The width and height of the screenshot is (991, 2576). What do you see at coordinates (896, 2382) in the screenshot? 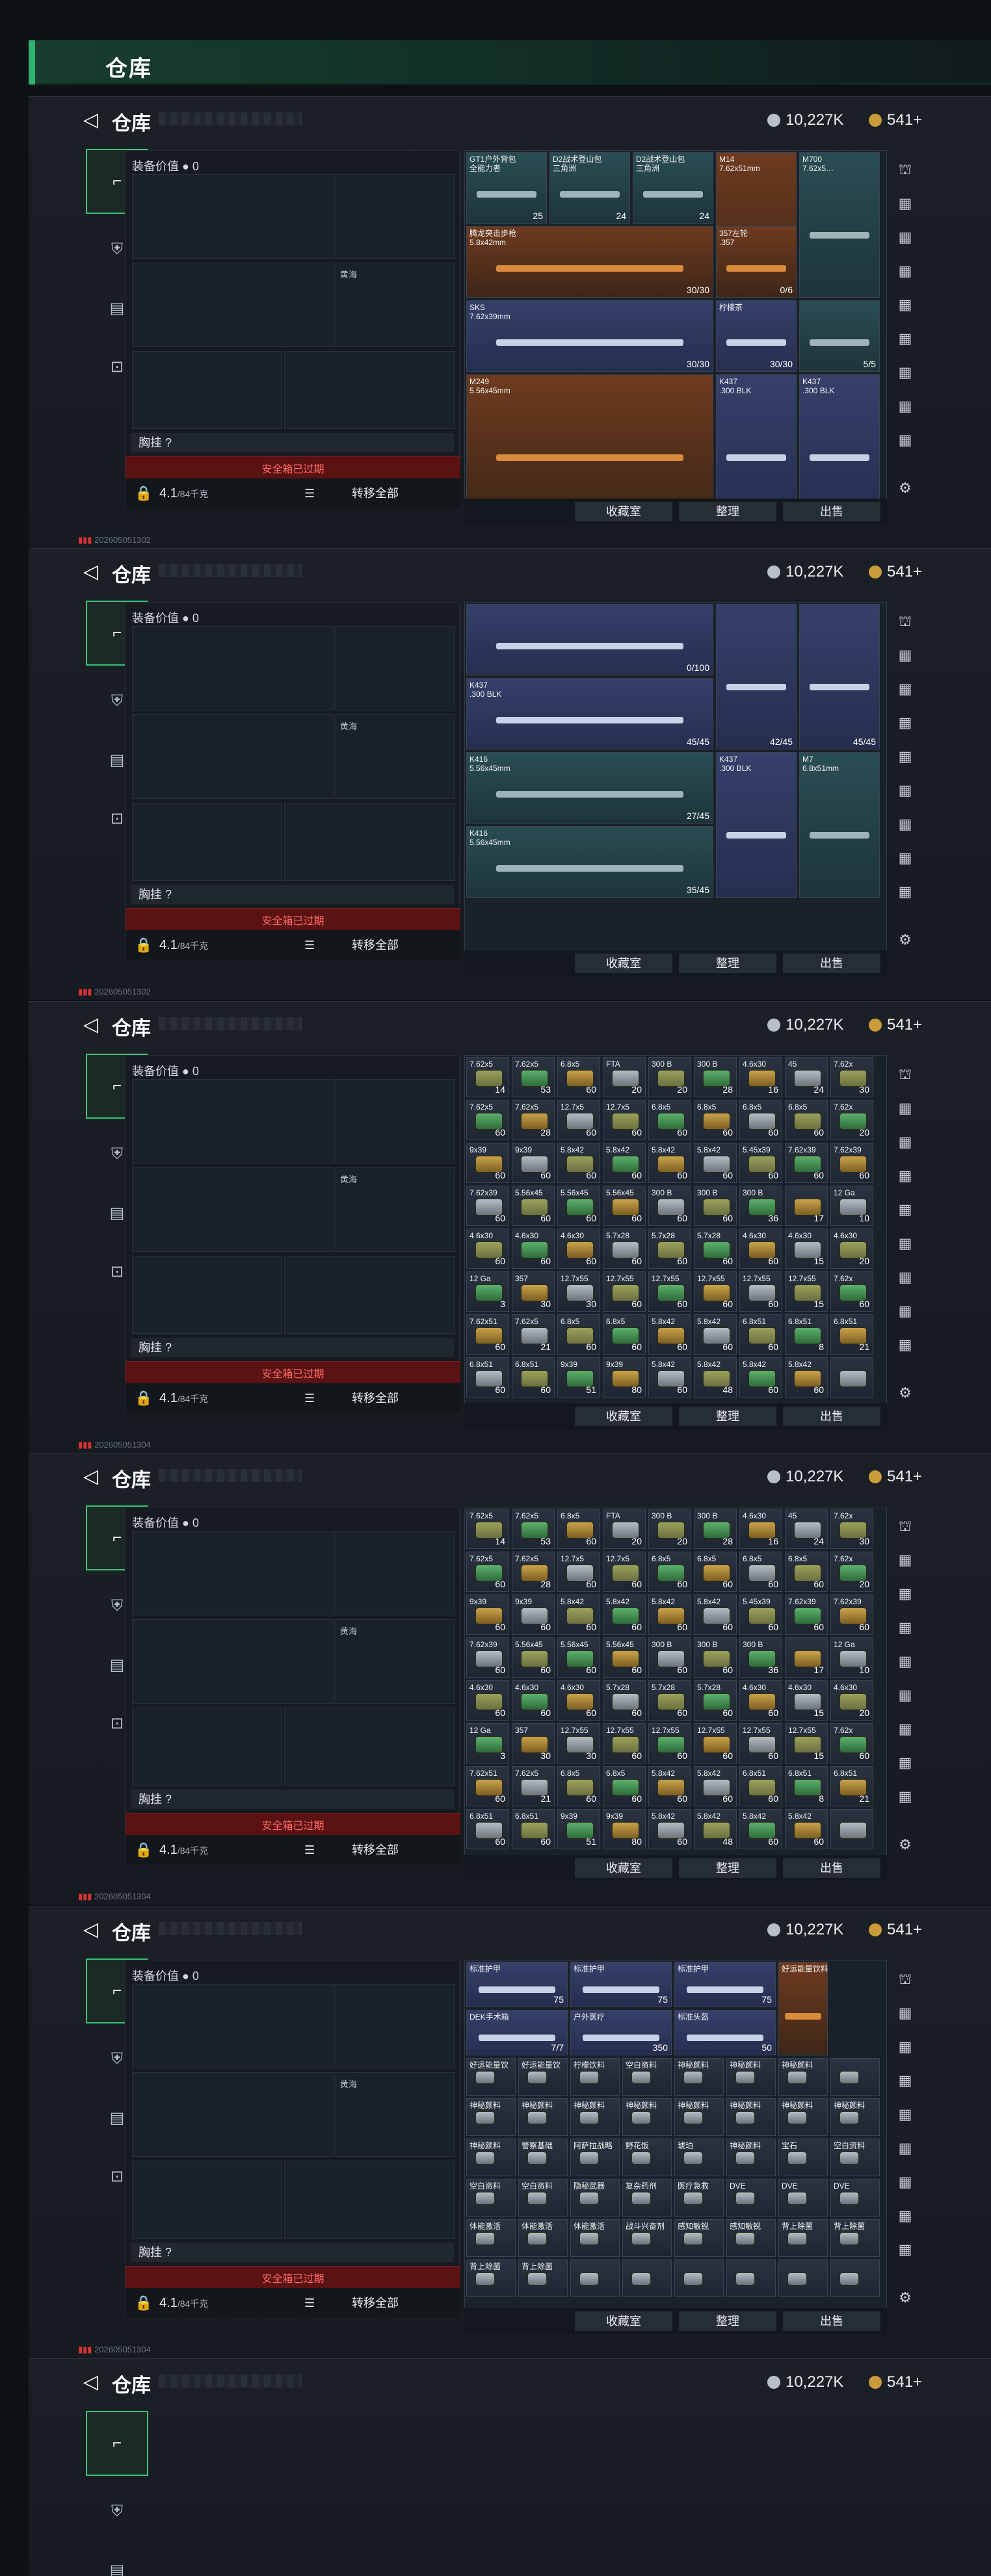
I see `gold-currency: 541+` at bounding box center [896, 2382].